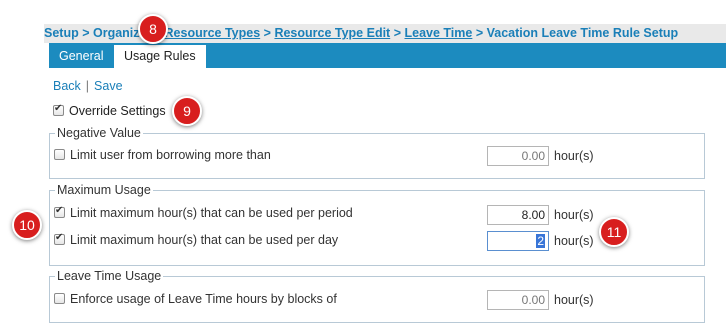  Describe the element at coordinates (59, 154) in the screenshot. I see `limit-borrowing-checkbox` at that location.